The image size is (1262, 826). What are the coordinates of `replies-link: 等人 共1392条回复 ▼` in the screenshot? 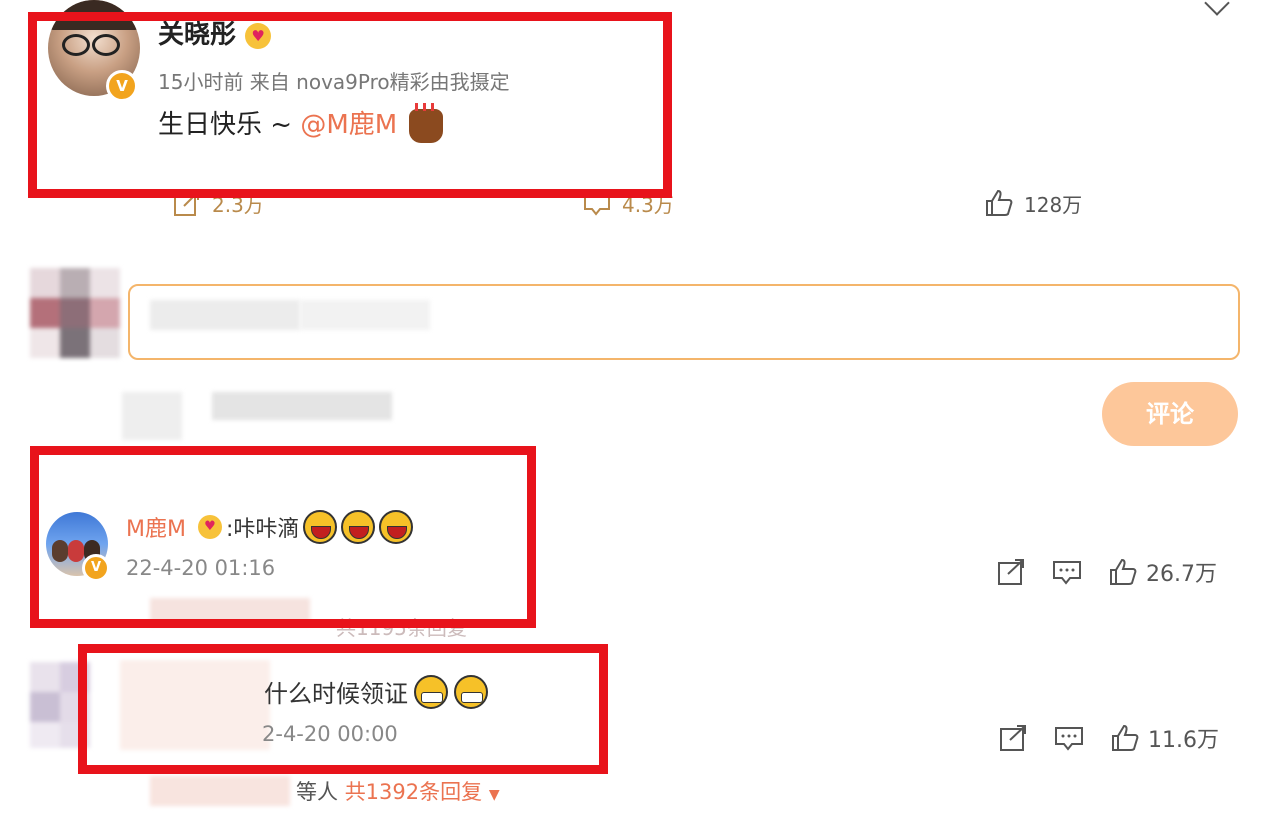 It's located at (398, 791).